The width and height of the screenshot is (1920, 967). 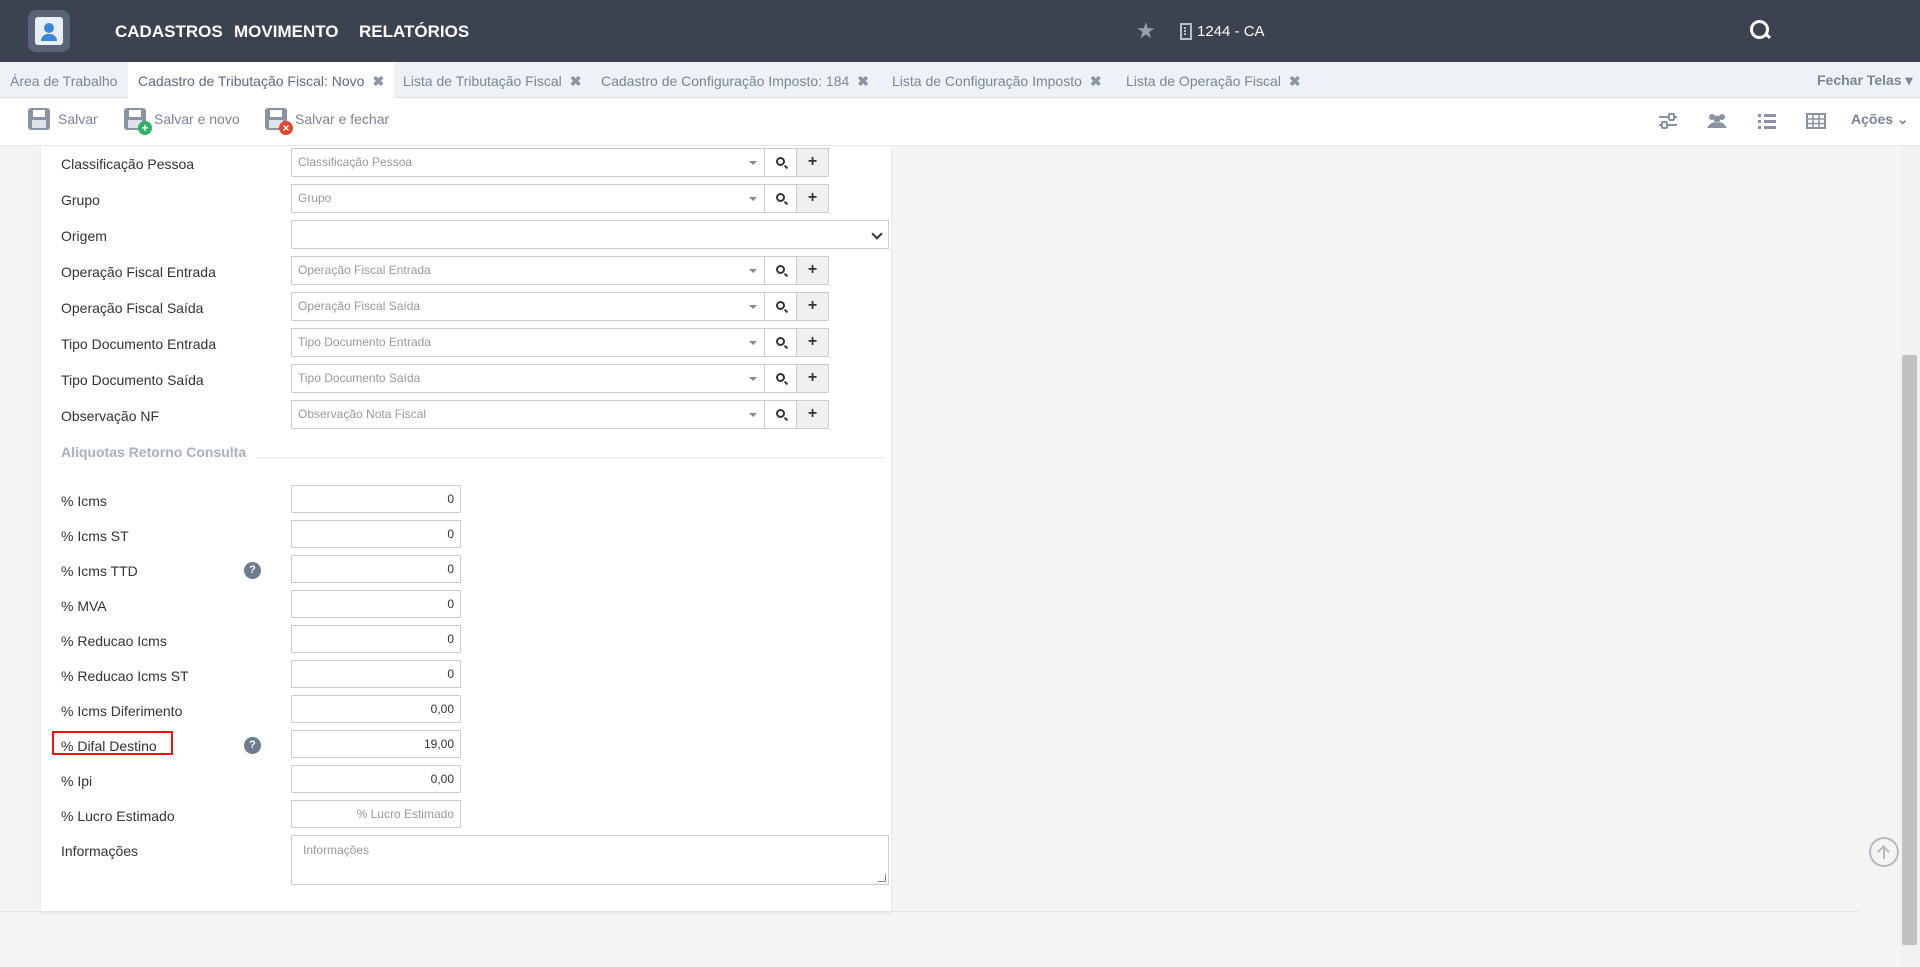 I want to click on tab-label: Lista de Tributação Fiscal, so click(x=482, y=81).